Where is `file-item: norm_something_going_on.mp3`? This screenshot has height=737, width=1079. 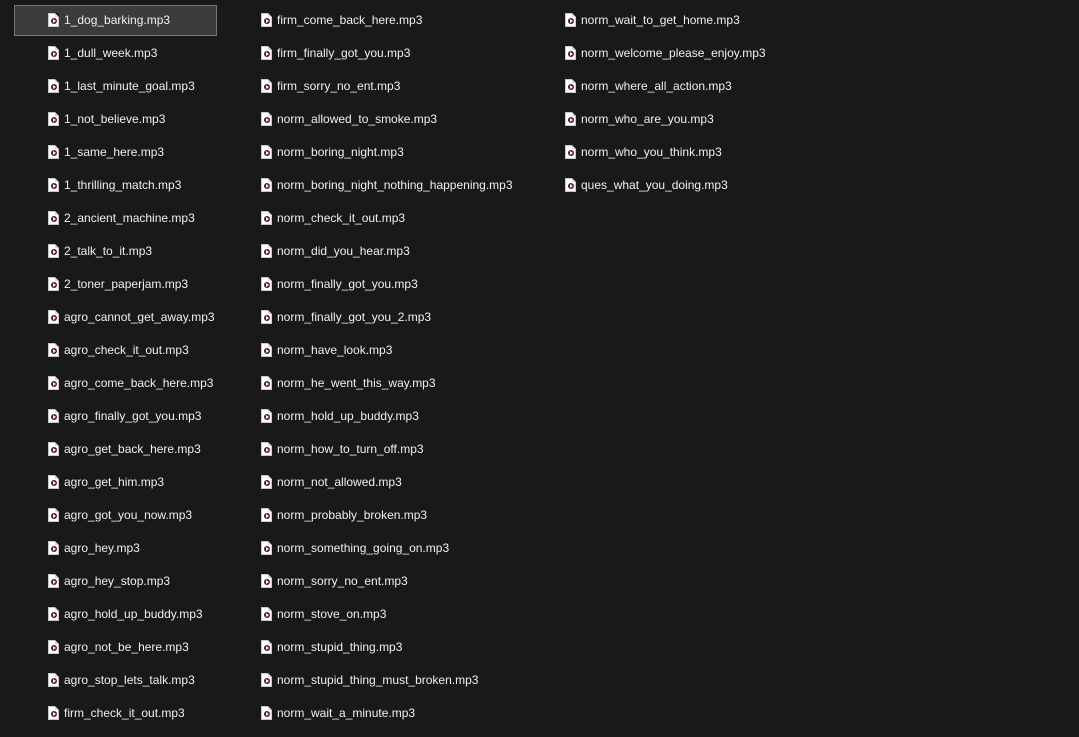
file-item: norm_something_going_on.mp3 is located at coordinates (338, 548).